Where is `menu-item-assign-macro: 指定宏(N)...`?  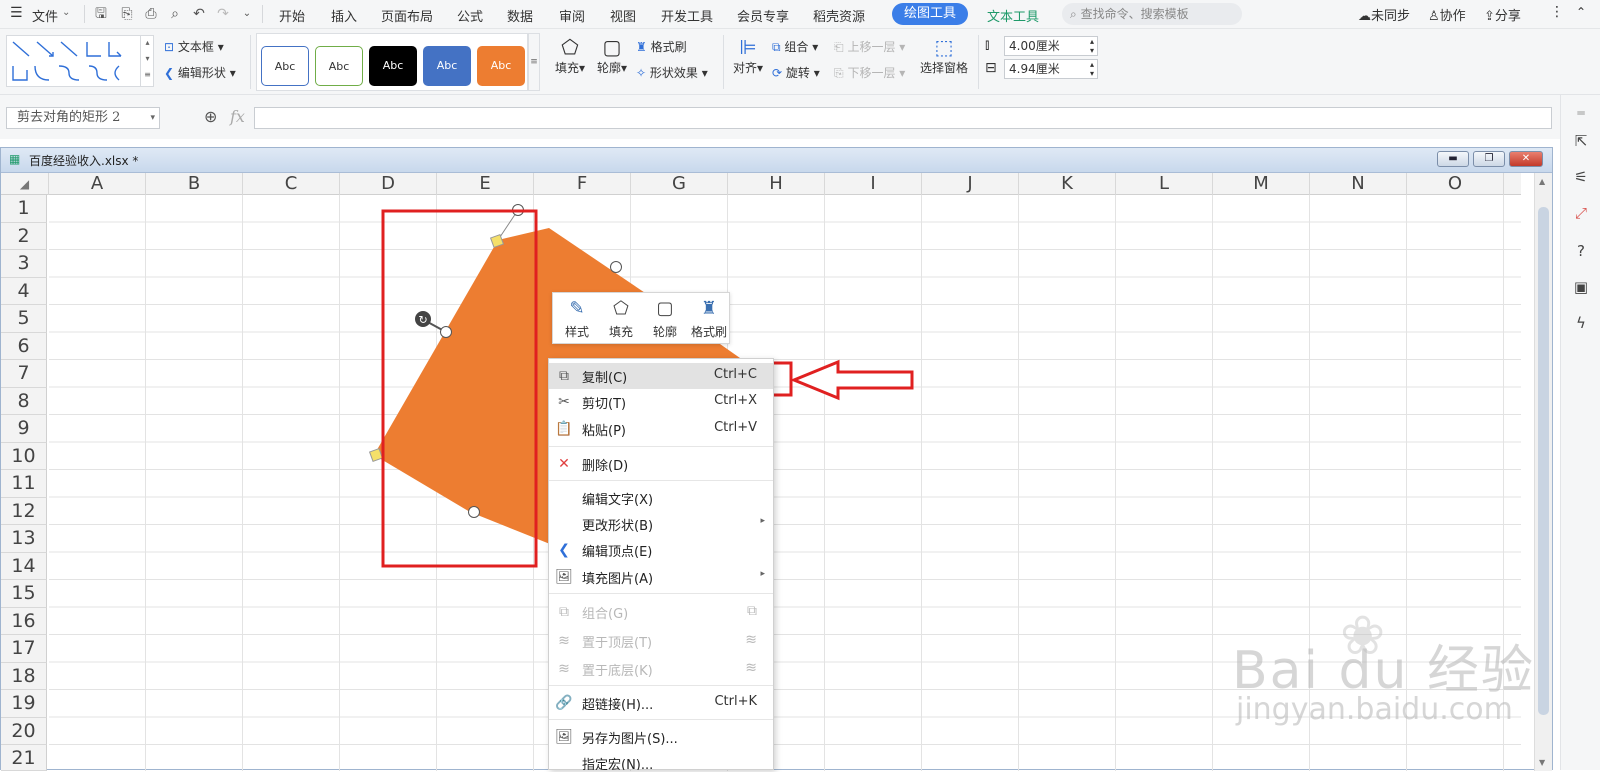 menu-item-assign-macro: 指定宏(N)... is located at coordinates (661, 760).